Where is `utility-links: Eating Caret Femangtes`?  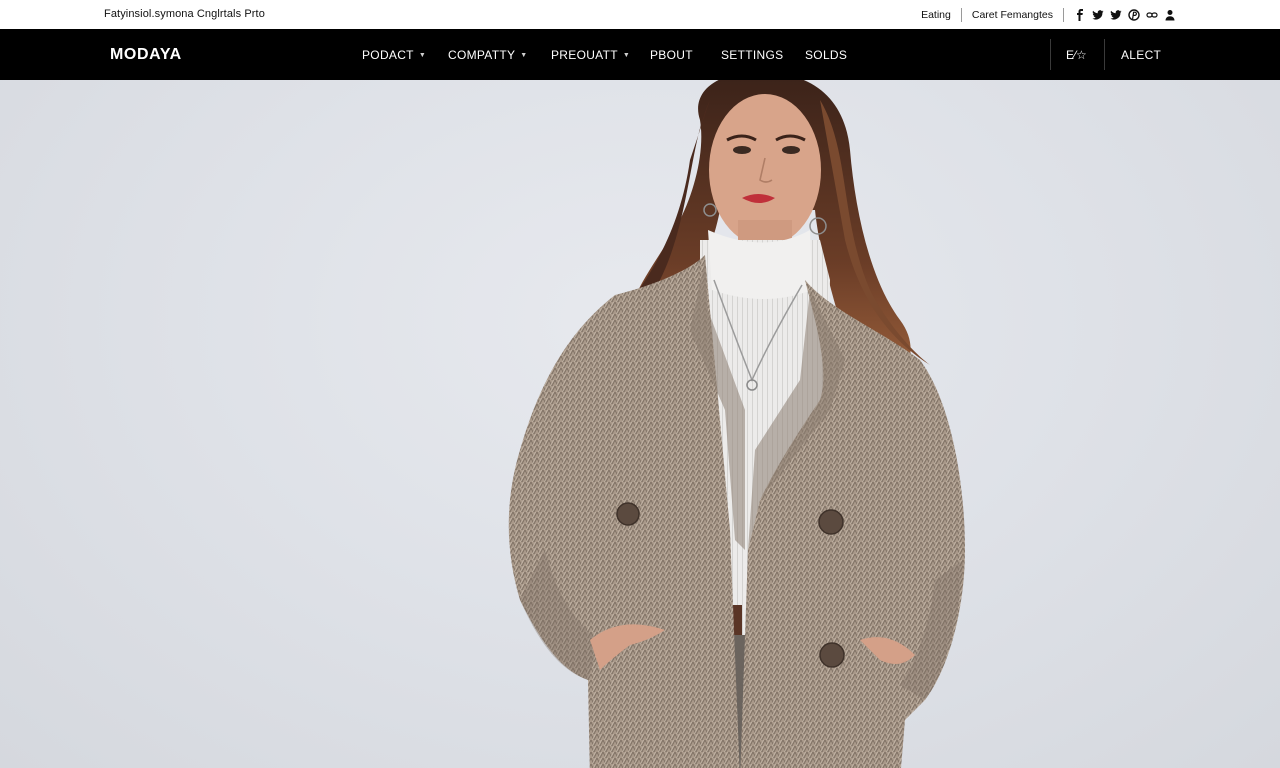
utility-links: Eating Caret Femangtes is located at coordinates (1048, 14).